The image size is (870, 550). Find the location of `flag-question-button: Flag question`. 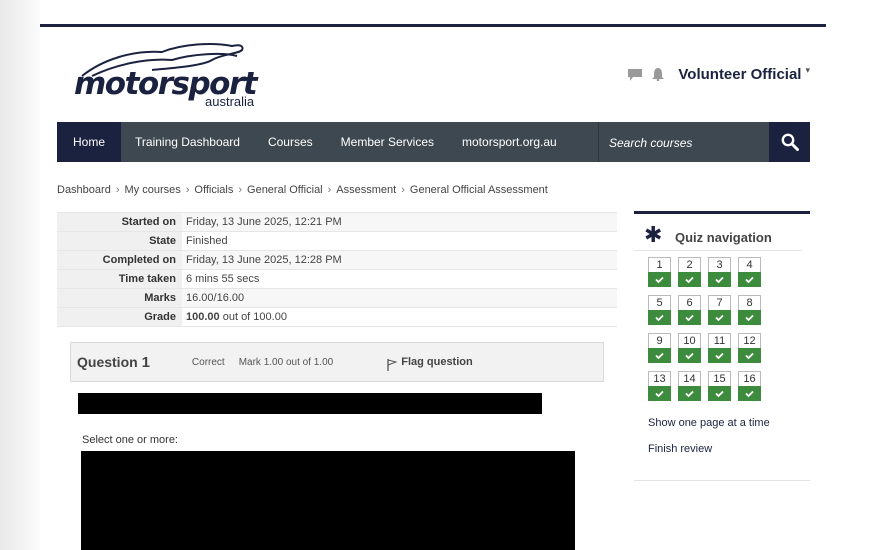

flag-question-button: Flag question is located at coordinates (430, 362).